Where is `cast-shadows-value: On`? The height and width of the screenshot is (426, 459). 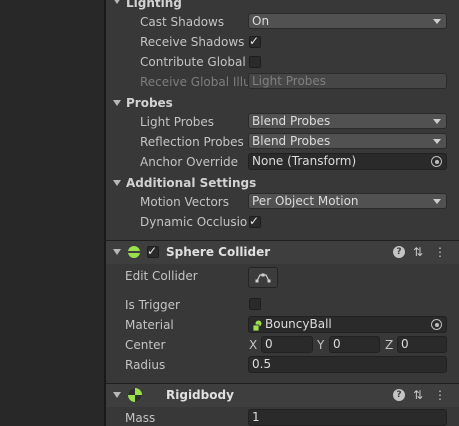
cast-shadows-value: On is located at coordinates (261, 21).